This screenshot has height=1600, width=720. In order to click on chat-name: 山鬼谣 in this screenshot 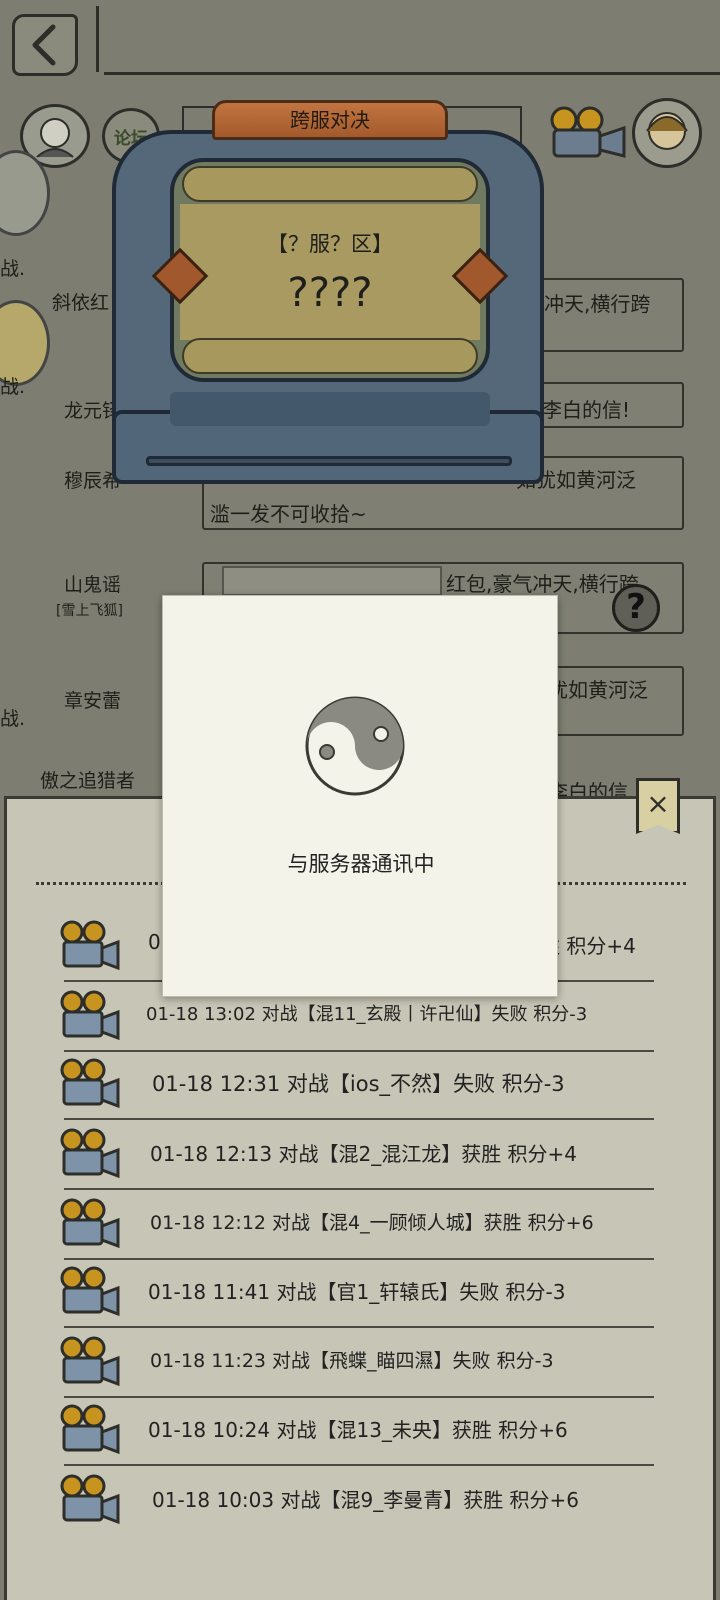, I will do `click(93, 585)`.